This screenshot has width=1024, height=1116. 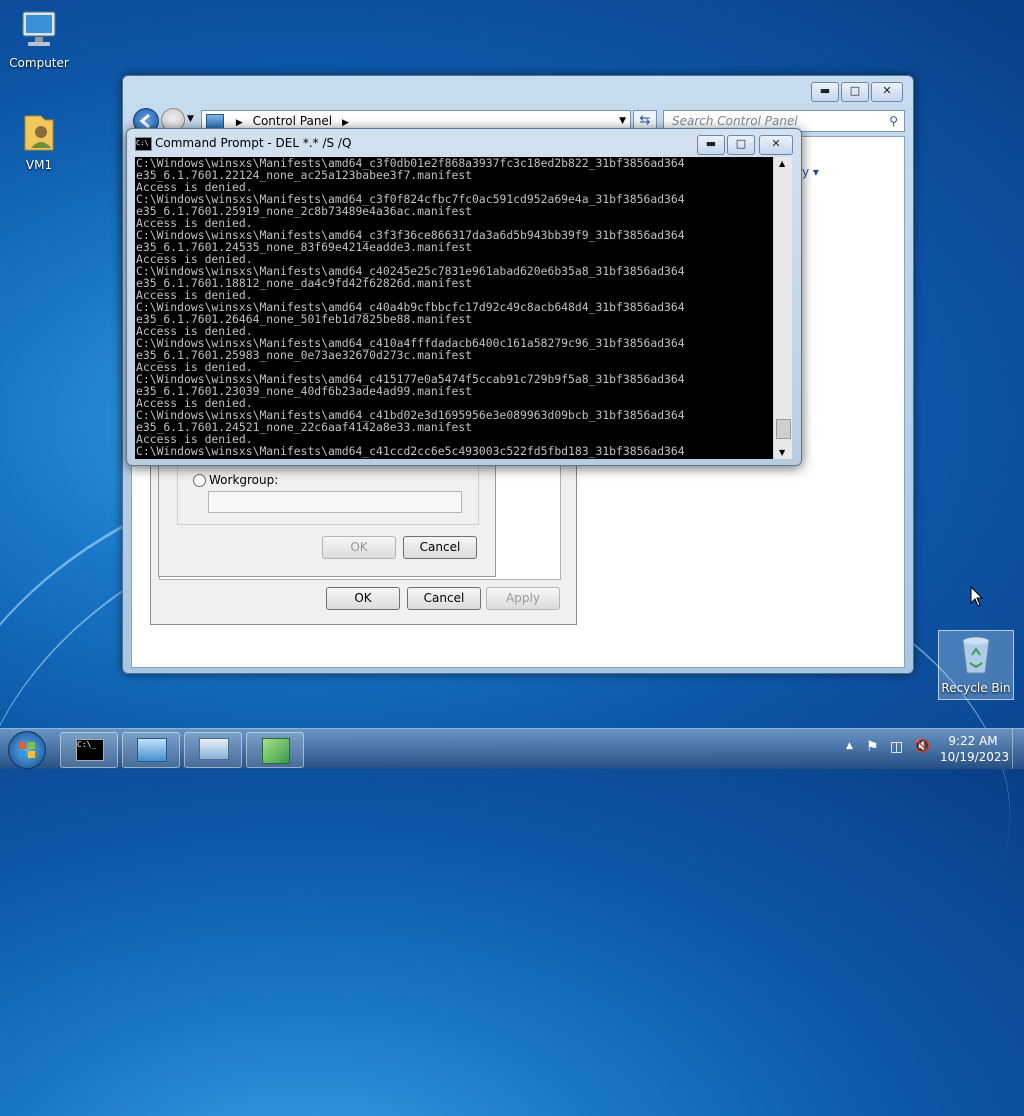 What do you see at coordinates (523, 598) in the screenshot?
I see `apply-button: Apply` at bounding box center [523, 598].